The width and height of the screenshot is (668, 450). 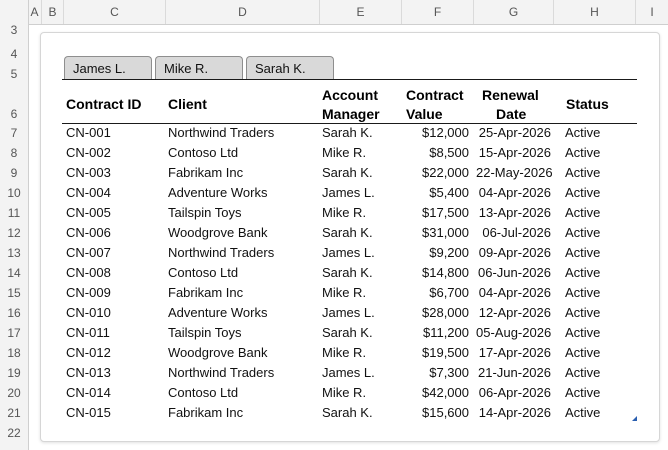 What do you see at coordinates (88, 133) in the screenshot?
I see `cell-contract-id: CN-001` at bounding box center [88, 133].